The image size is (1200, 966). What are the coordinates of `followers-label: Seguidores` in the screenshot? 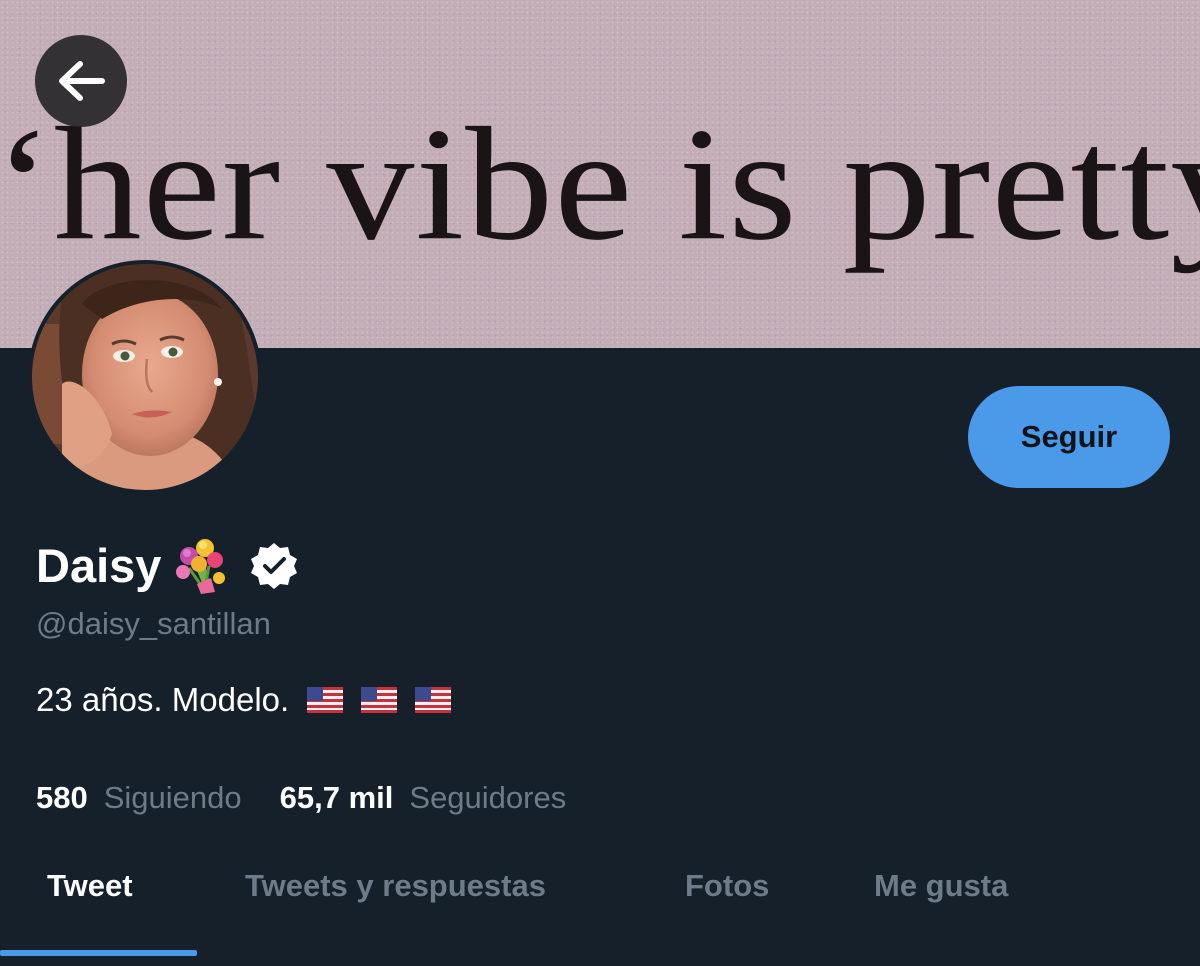 It's located at (488, 797).